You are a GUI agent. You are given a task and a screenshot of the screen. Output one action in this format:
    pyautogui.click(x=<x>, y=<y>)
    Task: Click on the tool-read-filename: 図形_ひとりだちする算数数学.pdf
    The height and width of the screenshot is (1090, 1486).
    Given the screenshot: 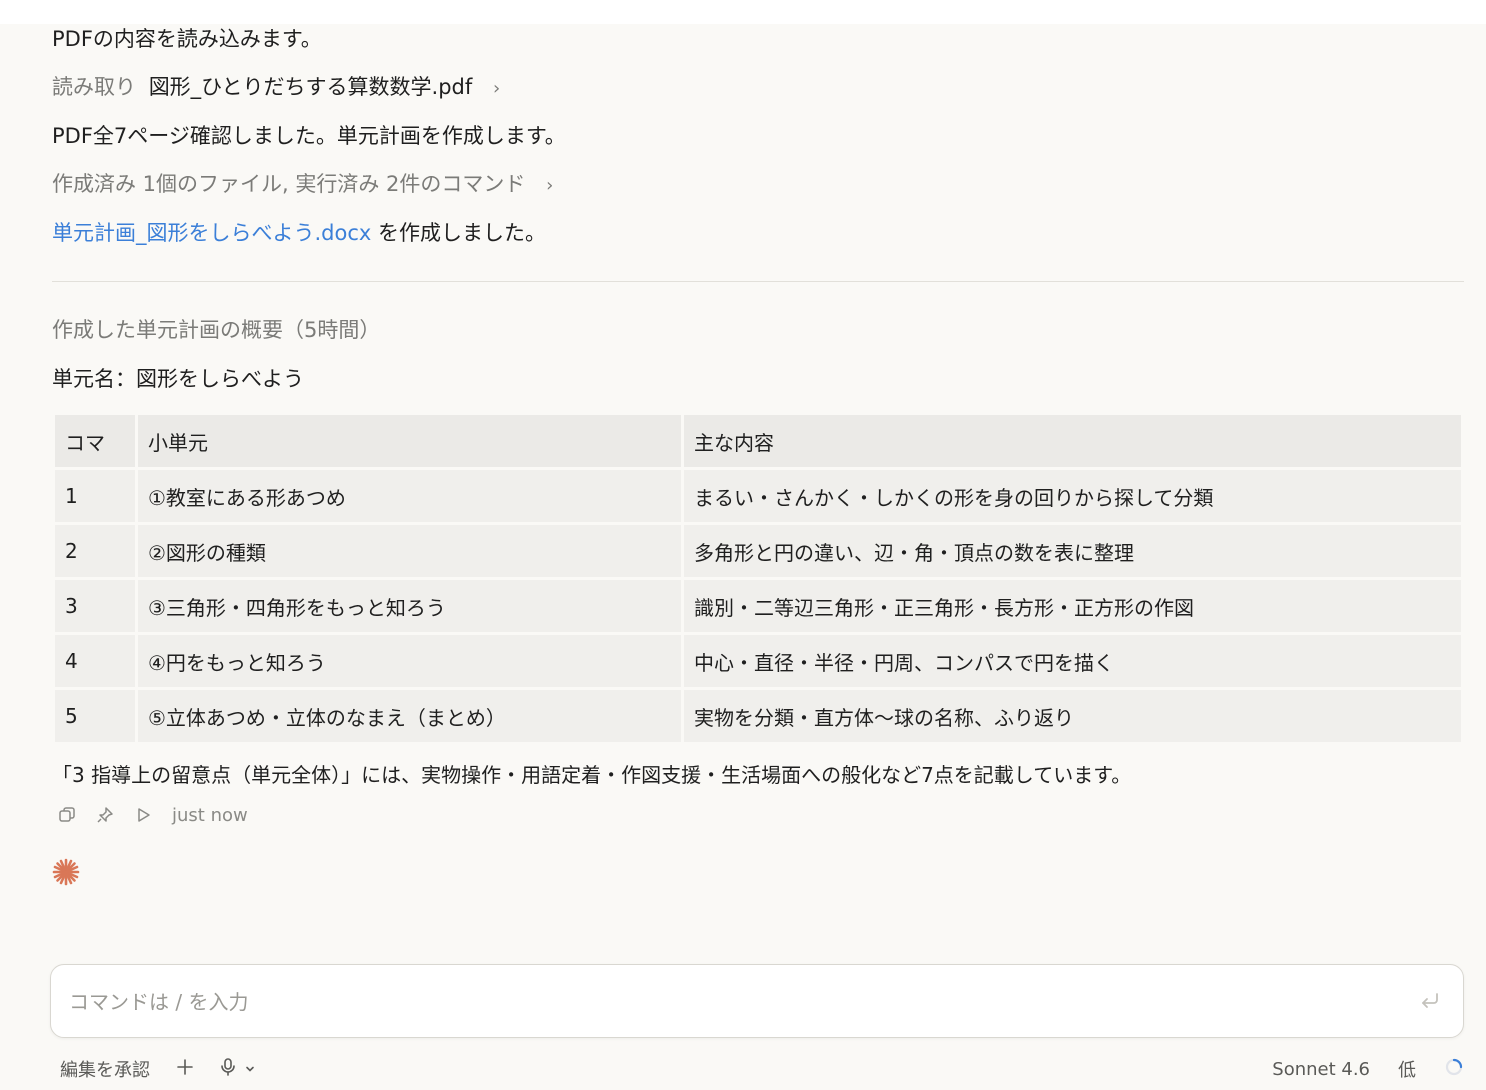 What is the action you would take?
    pyautogui.click(x=310, y=87)
    